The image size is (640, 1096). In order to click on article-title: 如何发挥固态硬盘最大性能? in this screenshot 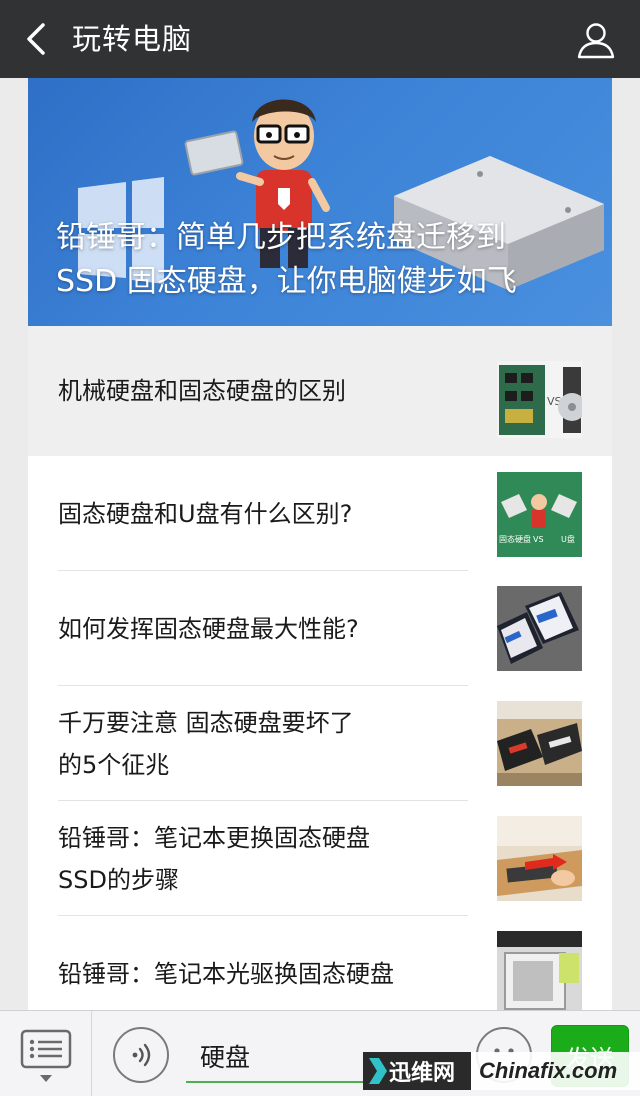, I will do `click(263, 628)`.